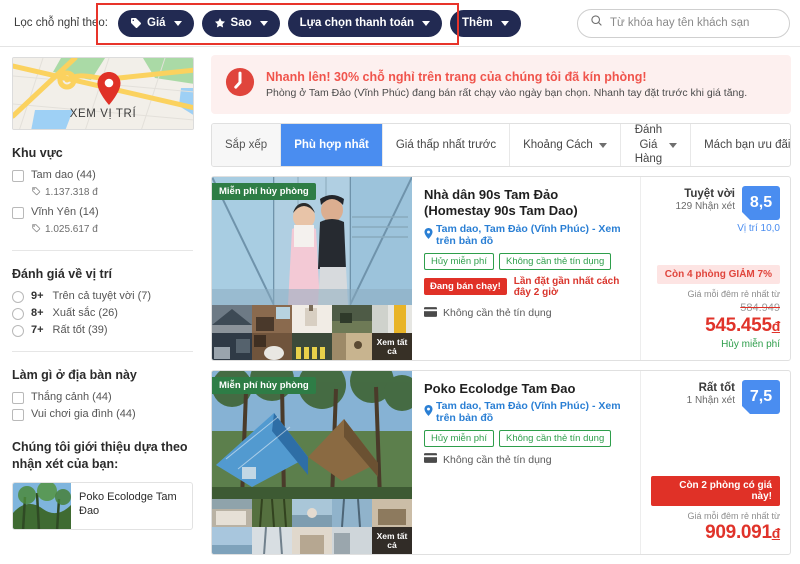 The width and height of the screenshot is (800, 564). I want to click on tag-no-credit-card: Không cần thẻ tín dụng, so click(555, 261).